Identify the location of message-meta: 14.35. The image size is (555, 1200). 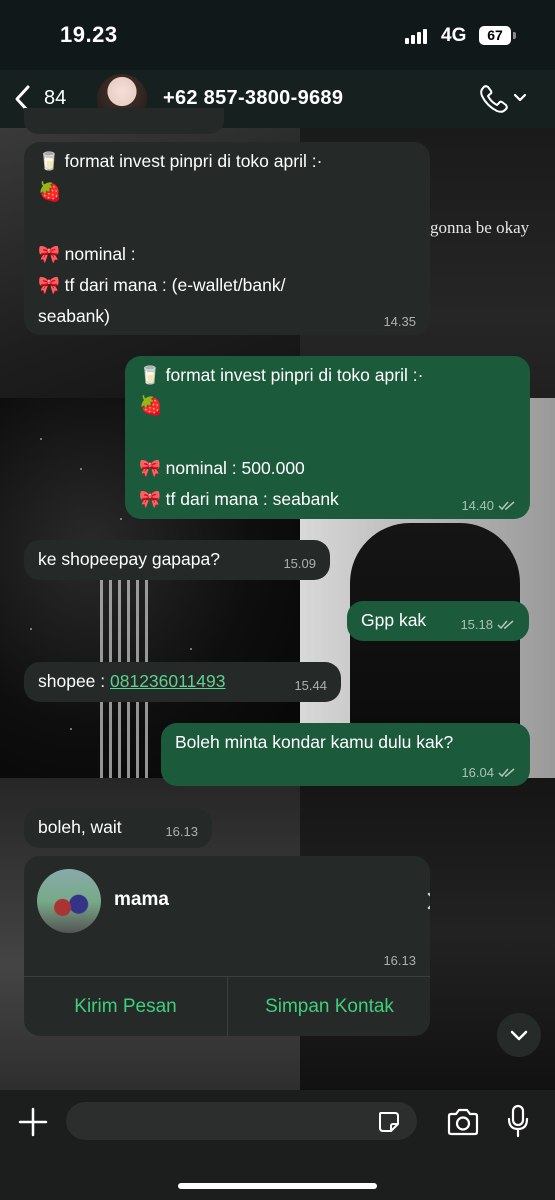
(399, 322).